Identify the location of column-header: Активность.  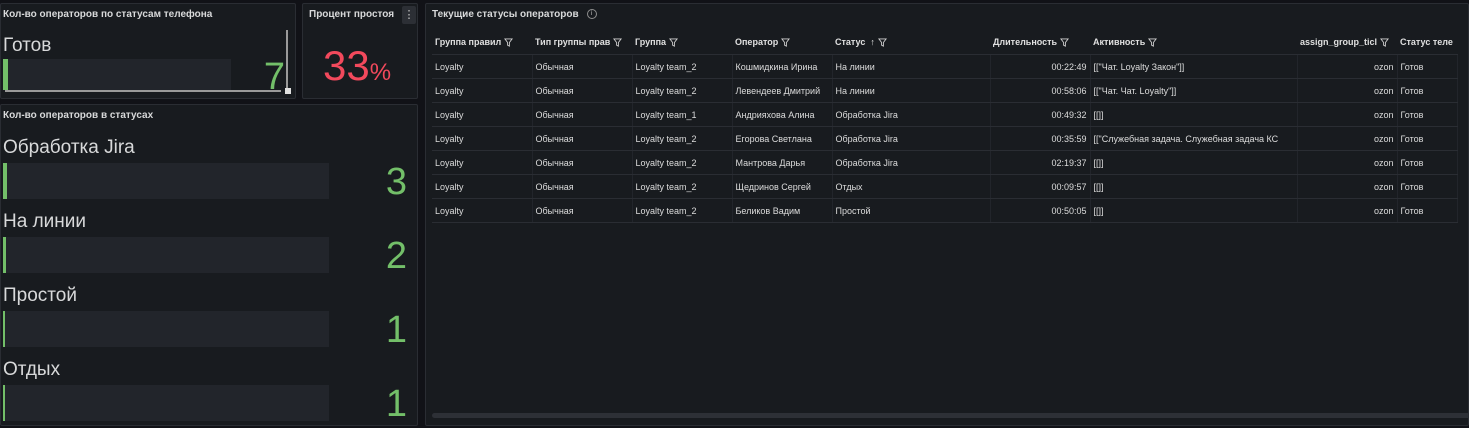
(1193, 42).